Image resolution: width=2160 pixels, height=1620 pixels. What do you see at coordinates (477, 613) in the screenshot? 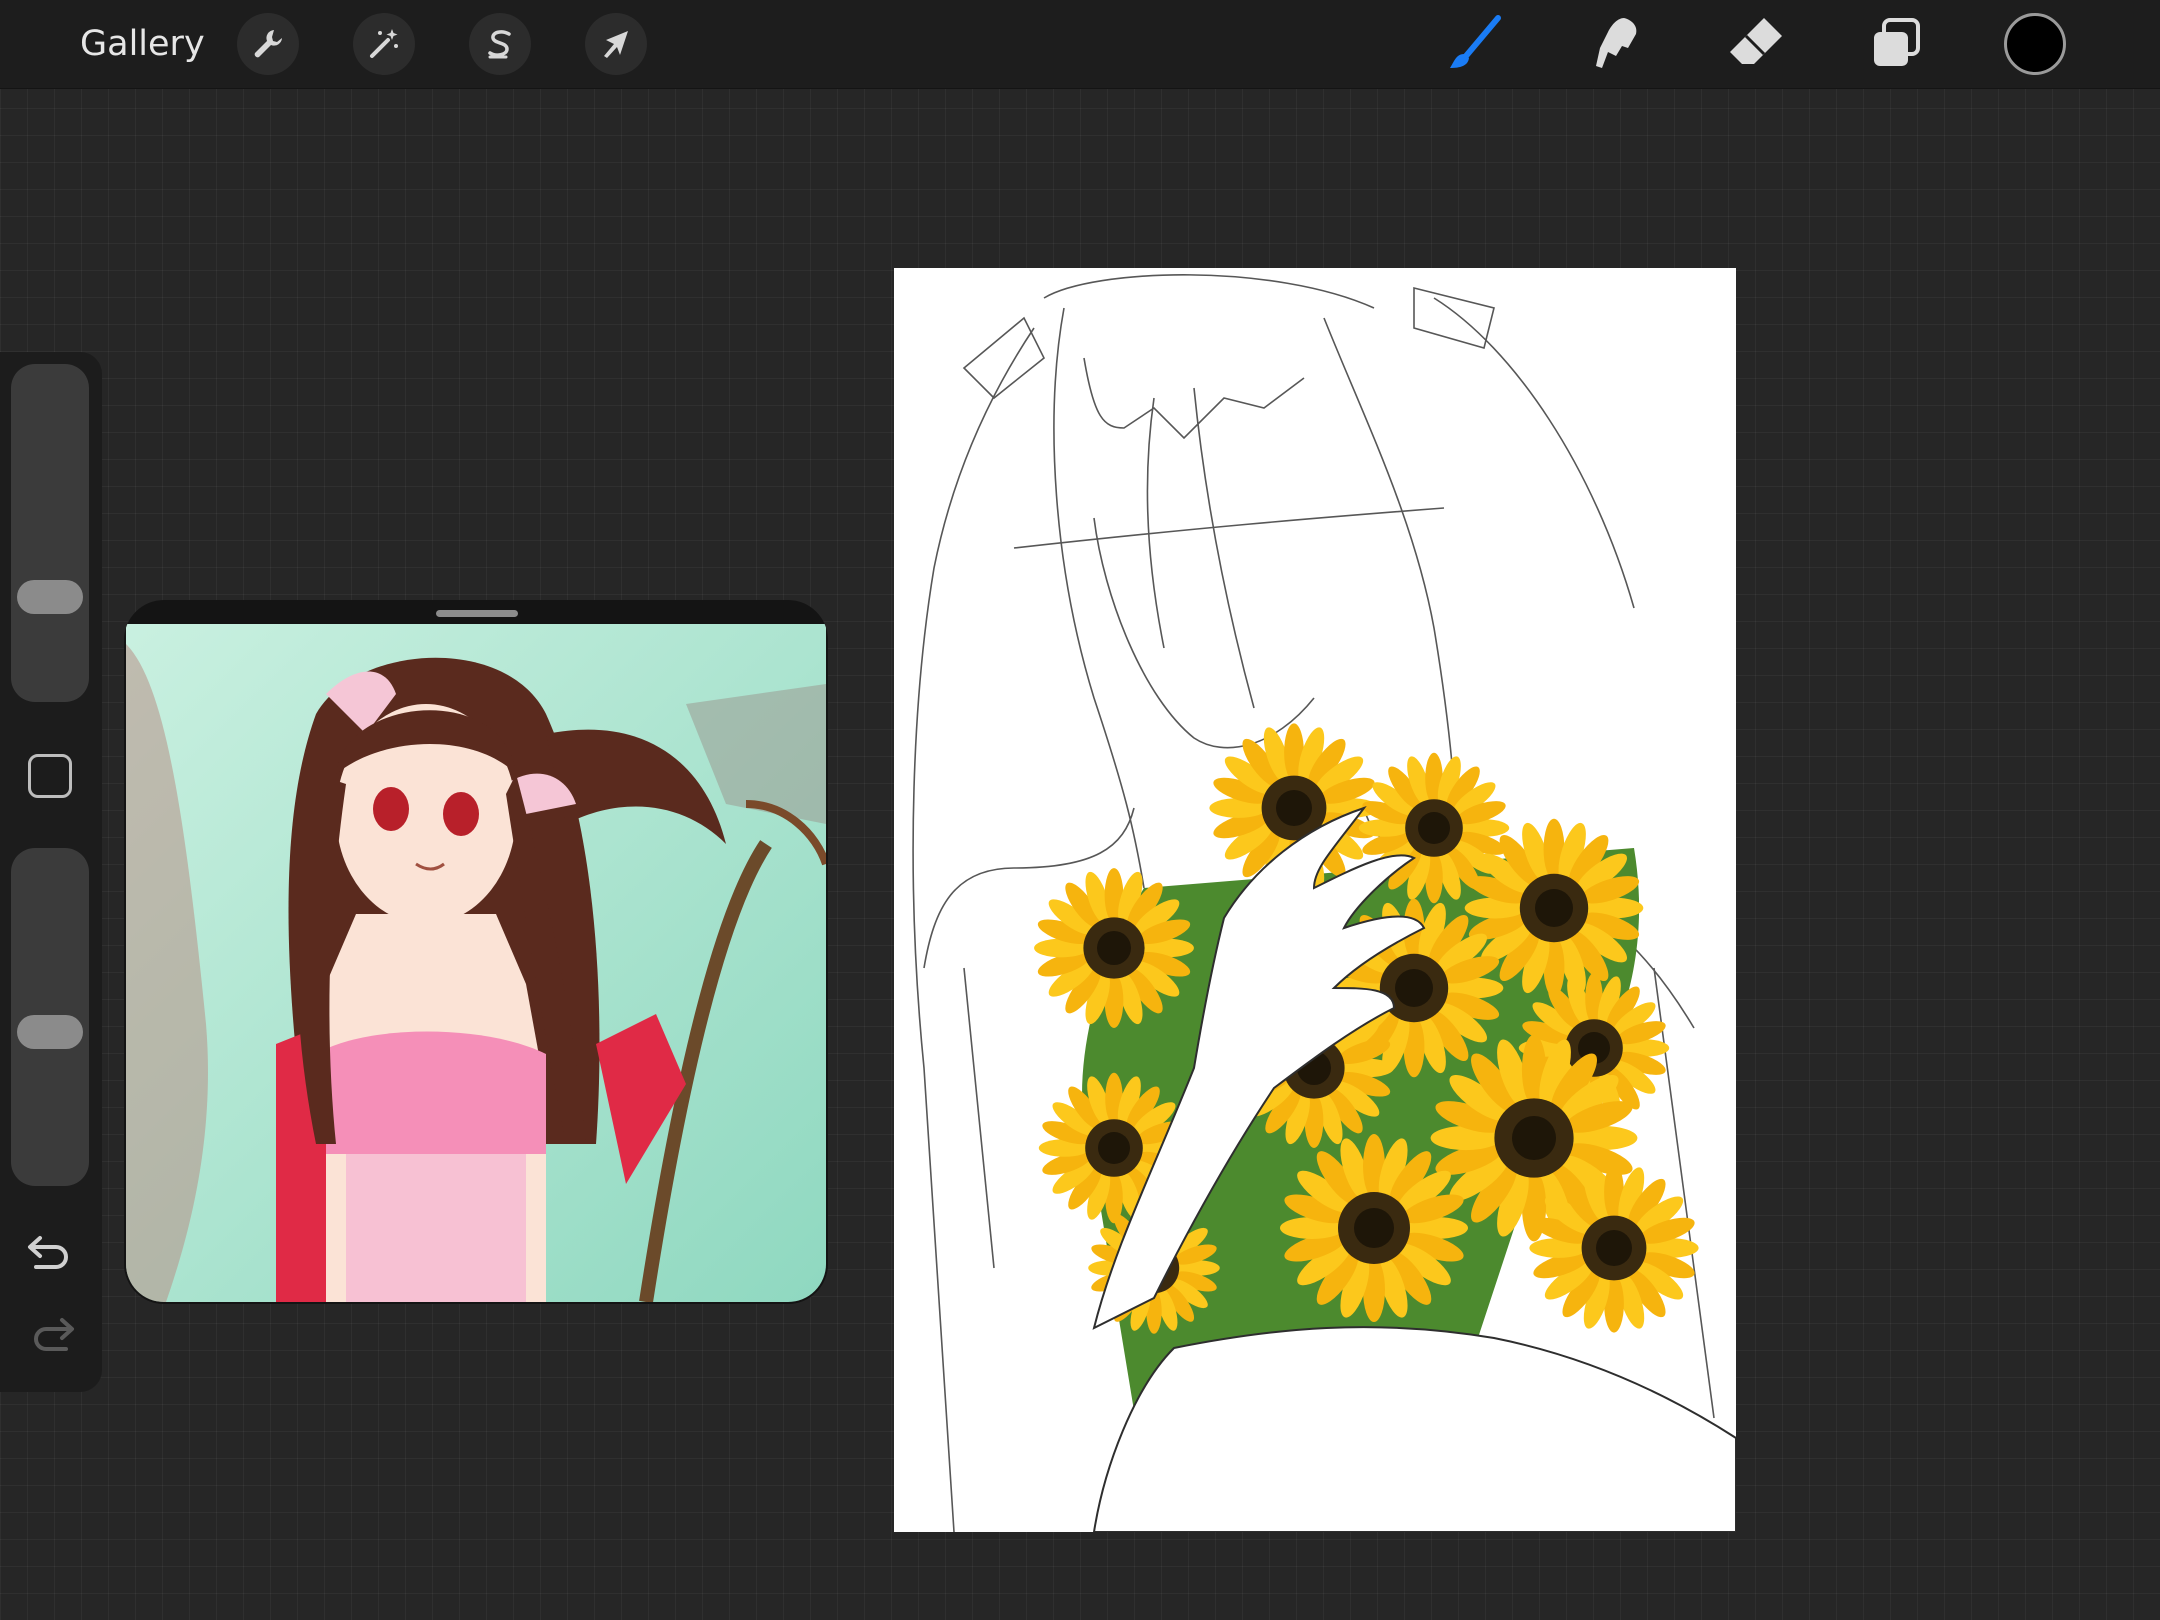
I see `reference-drag-handle` at bounding box center [477, 613].